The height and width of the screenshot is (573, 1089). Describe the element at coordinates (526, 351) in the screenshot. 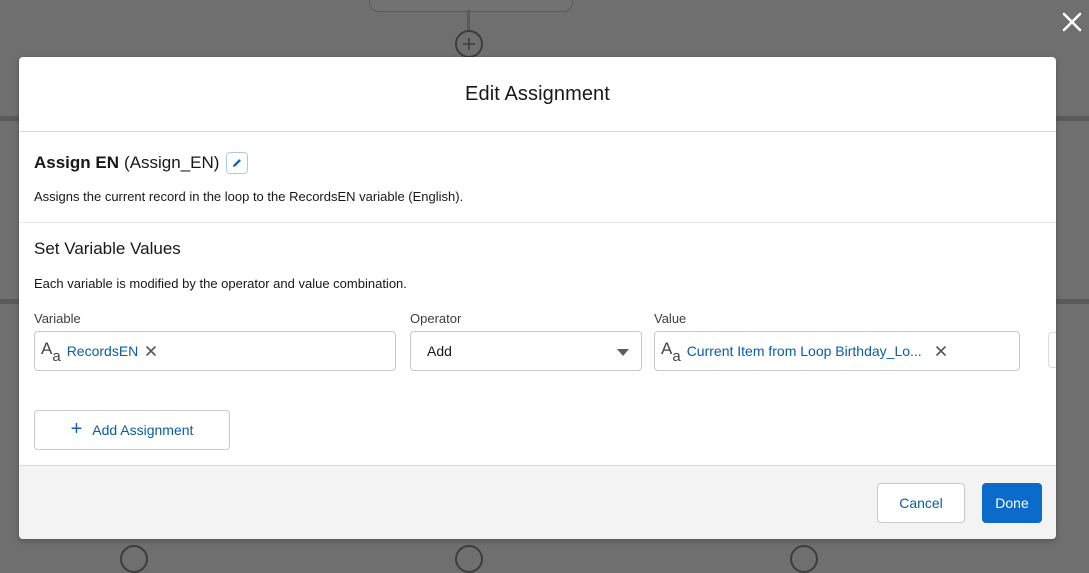

I see `operator-select: Add` at that location.